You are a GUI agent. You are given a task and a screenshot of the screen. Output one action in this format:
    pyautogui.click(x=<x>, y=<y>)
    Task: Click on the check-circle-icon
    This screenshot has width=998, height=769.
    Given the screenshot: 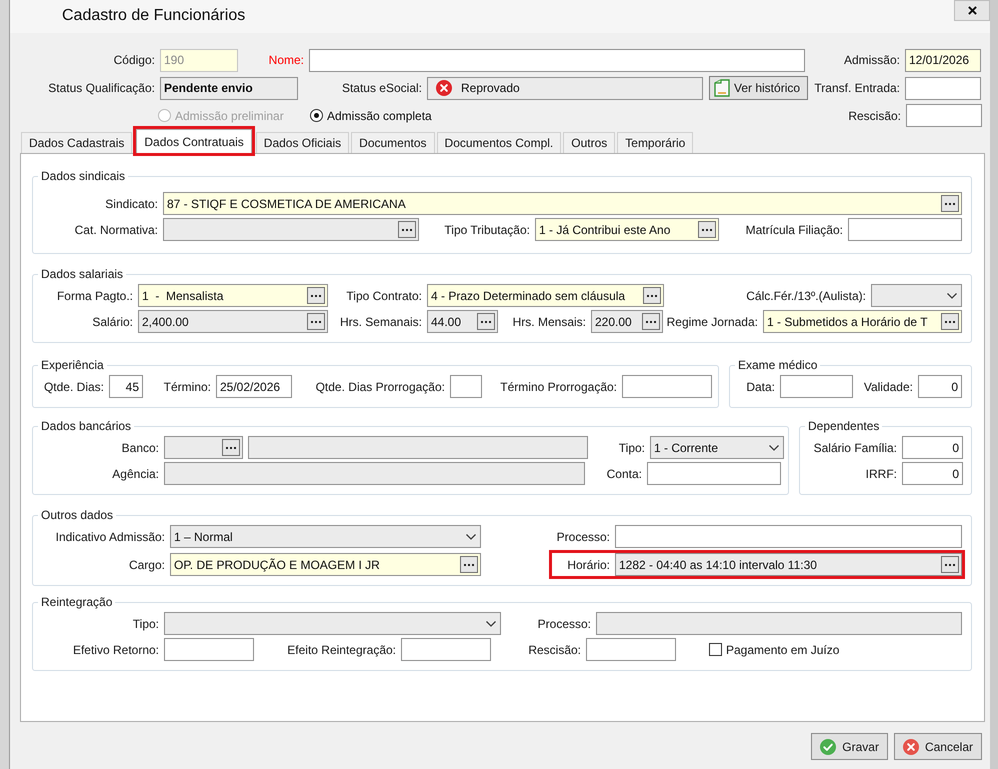 What is the action you would take?
    pyautogui.click(x=828, y=746)
    